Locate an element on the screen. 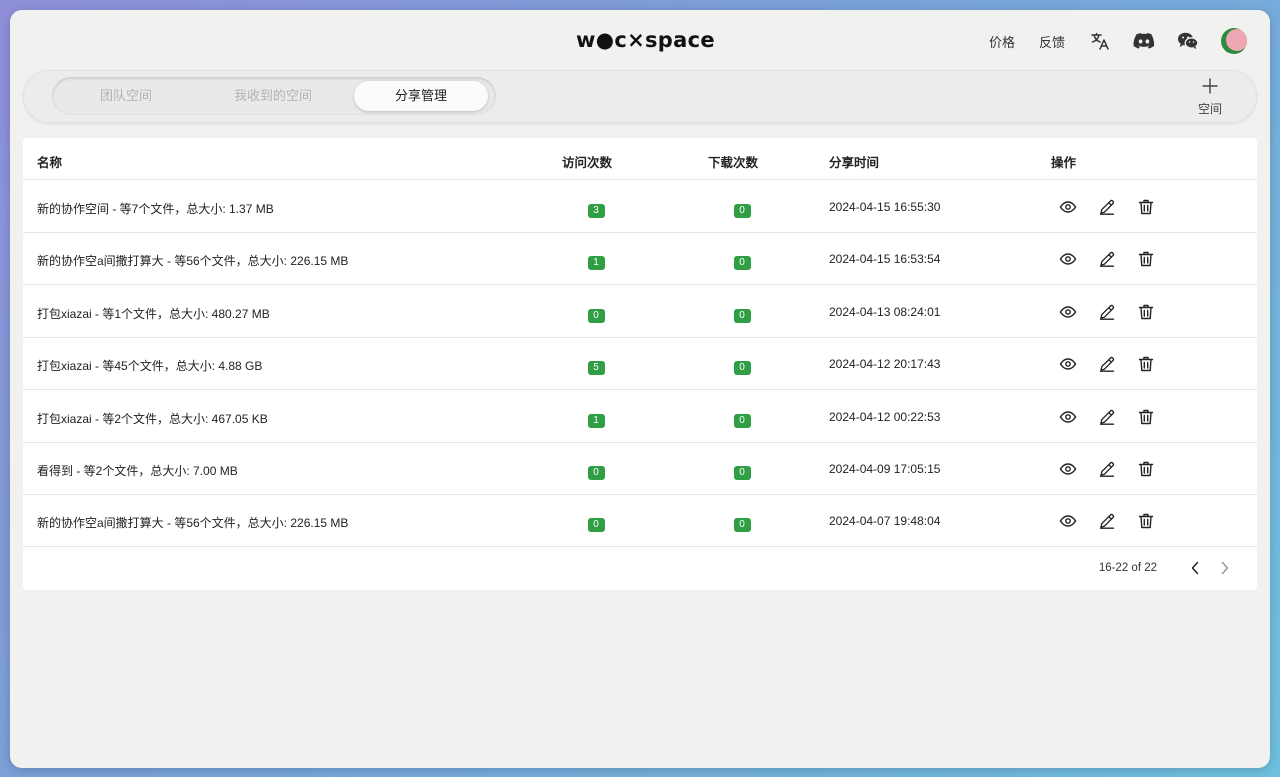 The width and height of the screenshot is (1280, 777). visits-cell: 3 is located at coordinates (596, 209).